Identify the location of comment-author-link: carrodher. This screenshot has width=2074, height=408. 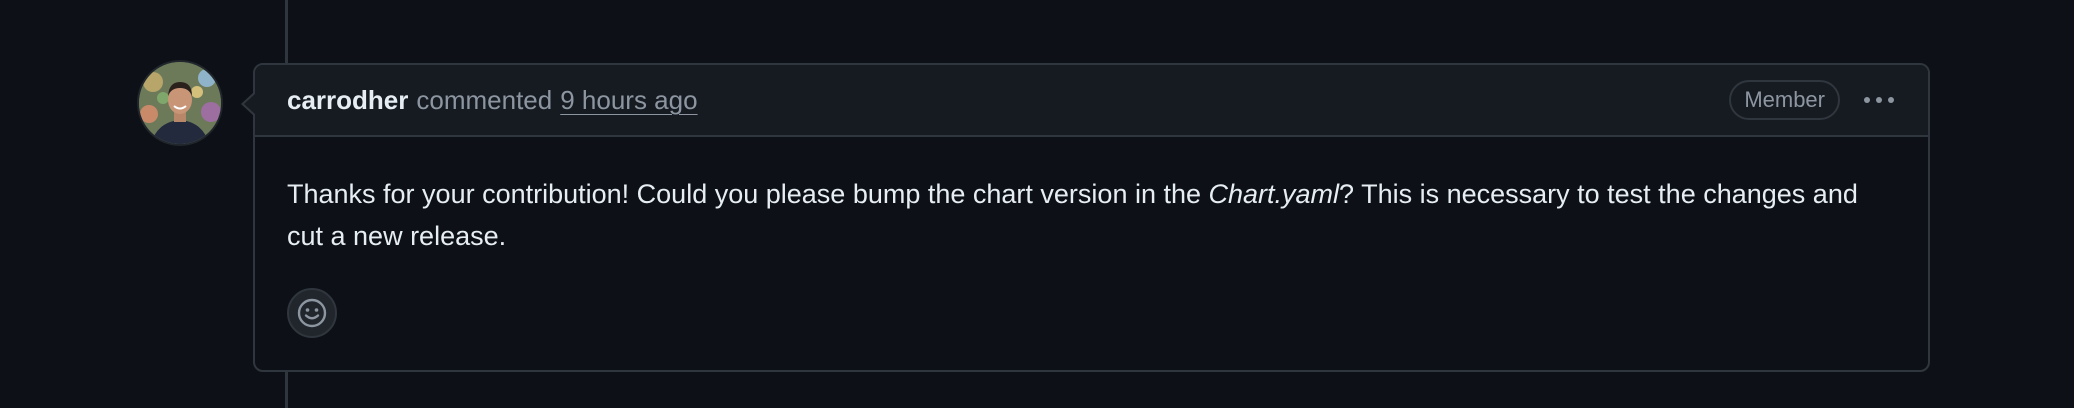
(347, 100).